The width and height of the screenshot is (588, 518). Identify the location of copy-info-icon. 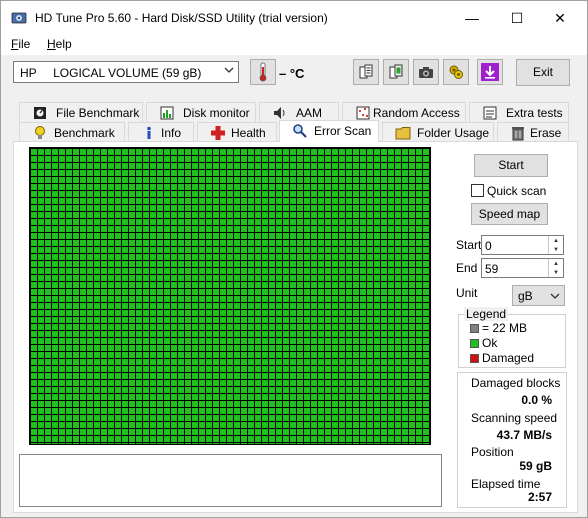
(396, 71).